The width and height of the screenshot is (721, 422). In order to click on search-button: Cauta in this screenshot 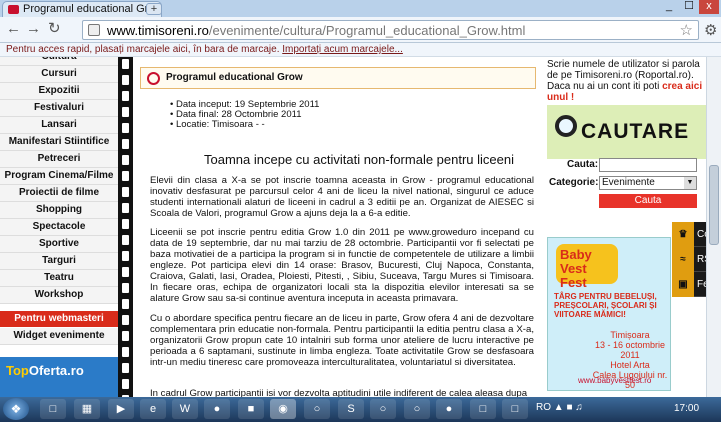, I will do `click(648, 201)`.